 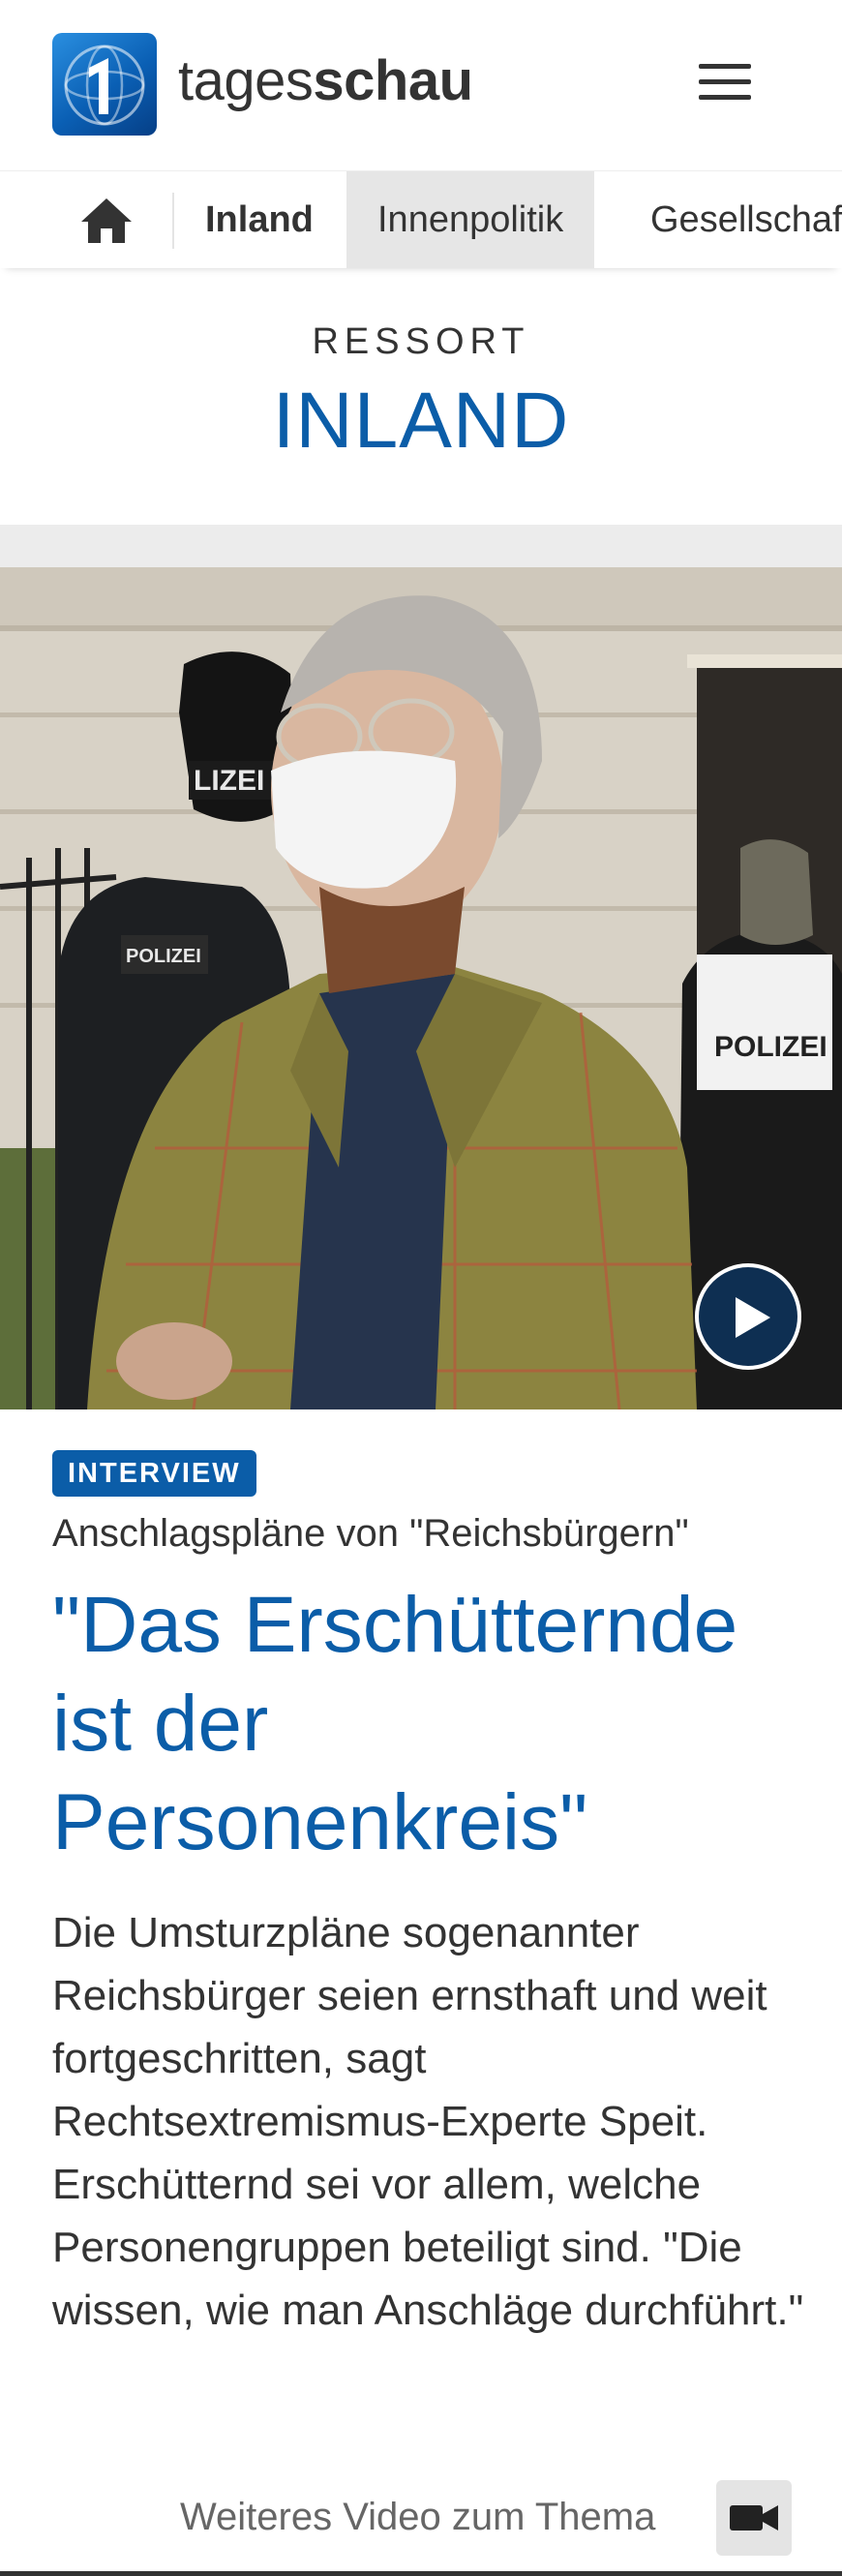 What do you see at coordinates (421, 546) in the screenshot?
I see `section-divider` at bounding box center [421, 546].